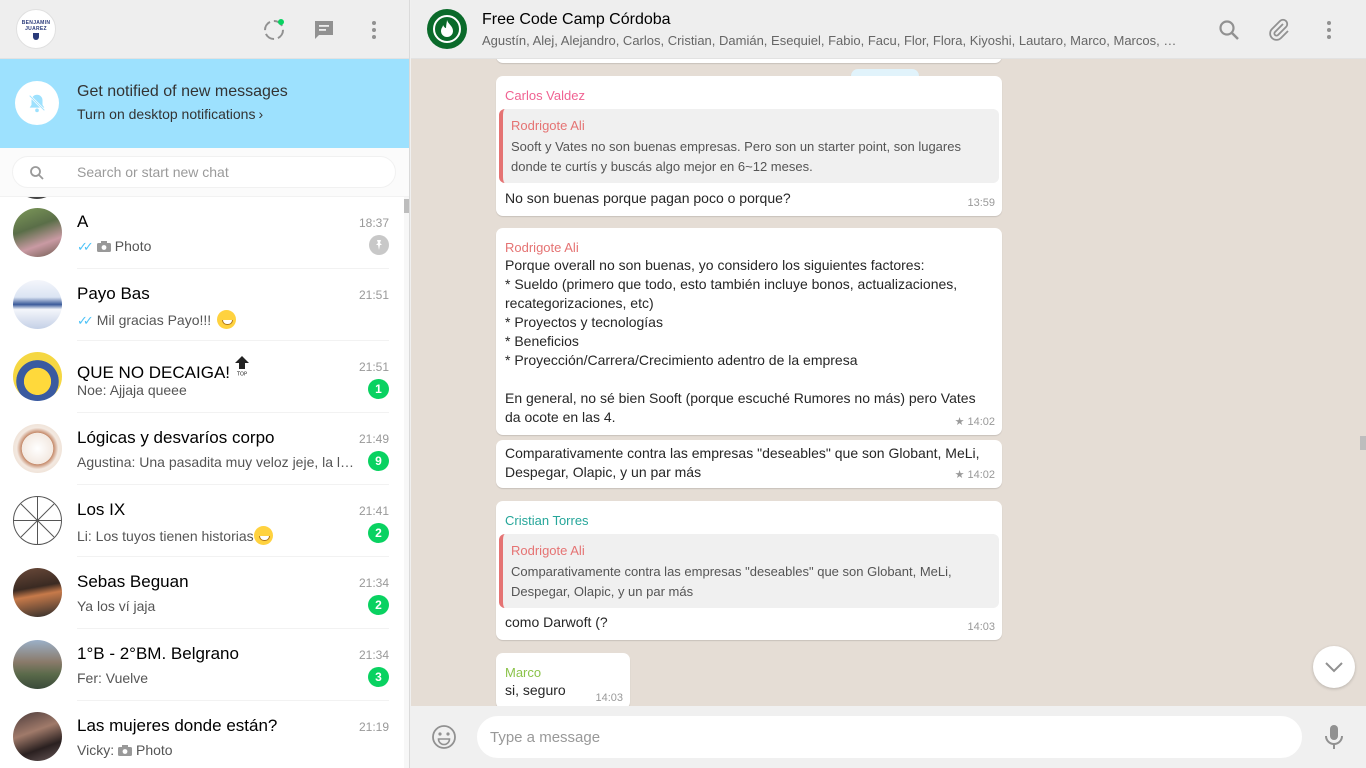 This screenshot has height=768, width=1366. Describe the element at coordinates (542, 247) in the screenshot. I see `message-sender: Rodrigote Ali` at that location.